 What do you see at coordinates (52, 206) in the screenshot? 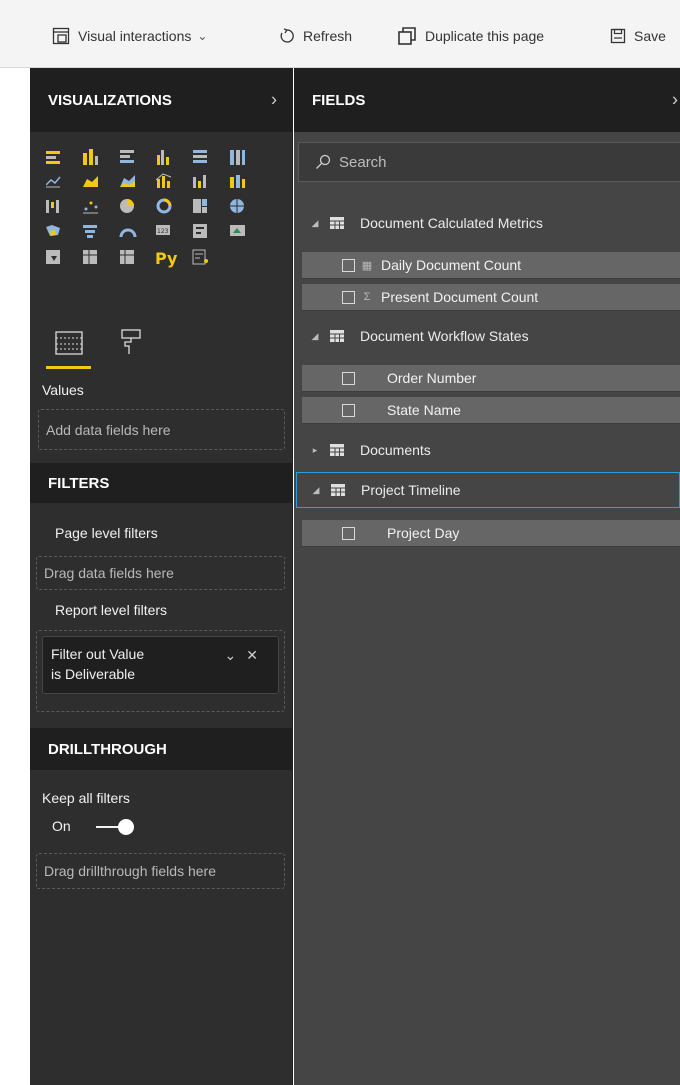
I see `waterfall-chart-icon` at bounding box center [52, 206].